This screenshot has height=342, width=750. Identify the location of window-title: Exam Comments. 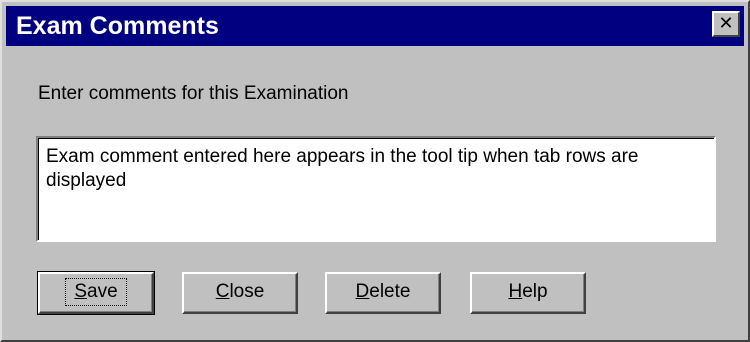
(117, 26).